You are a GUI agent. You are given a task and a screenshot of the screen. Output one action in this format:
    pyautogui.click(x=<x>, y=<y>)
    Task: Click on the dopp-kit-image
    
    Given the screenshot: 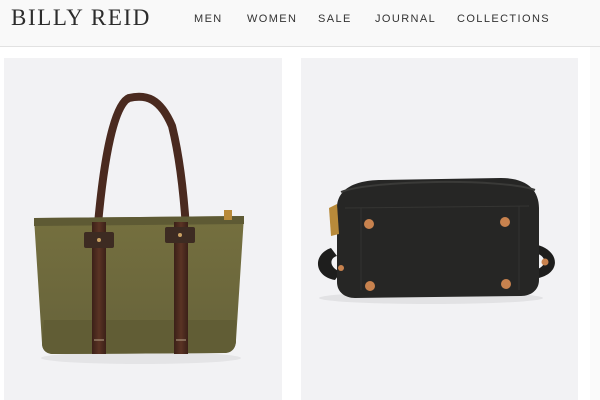 What is the action you would take?
    pyautogui.click(x=436, y=241)
    